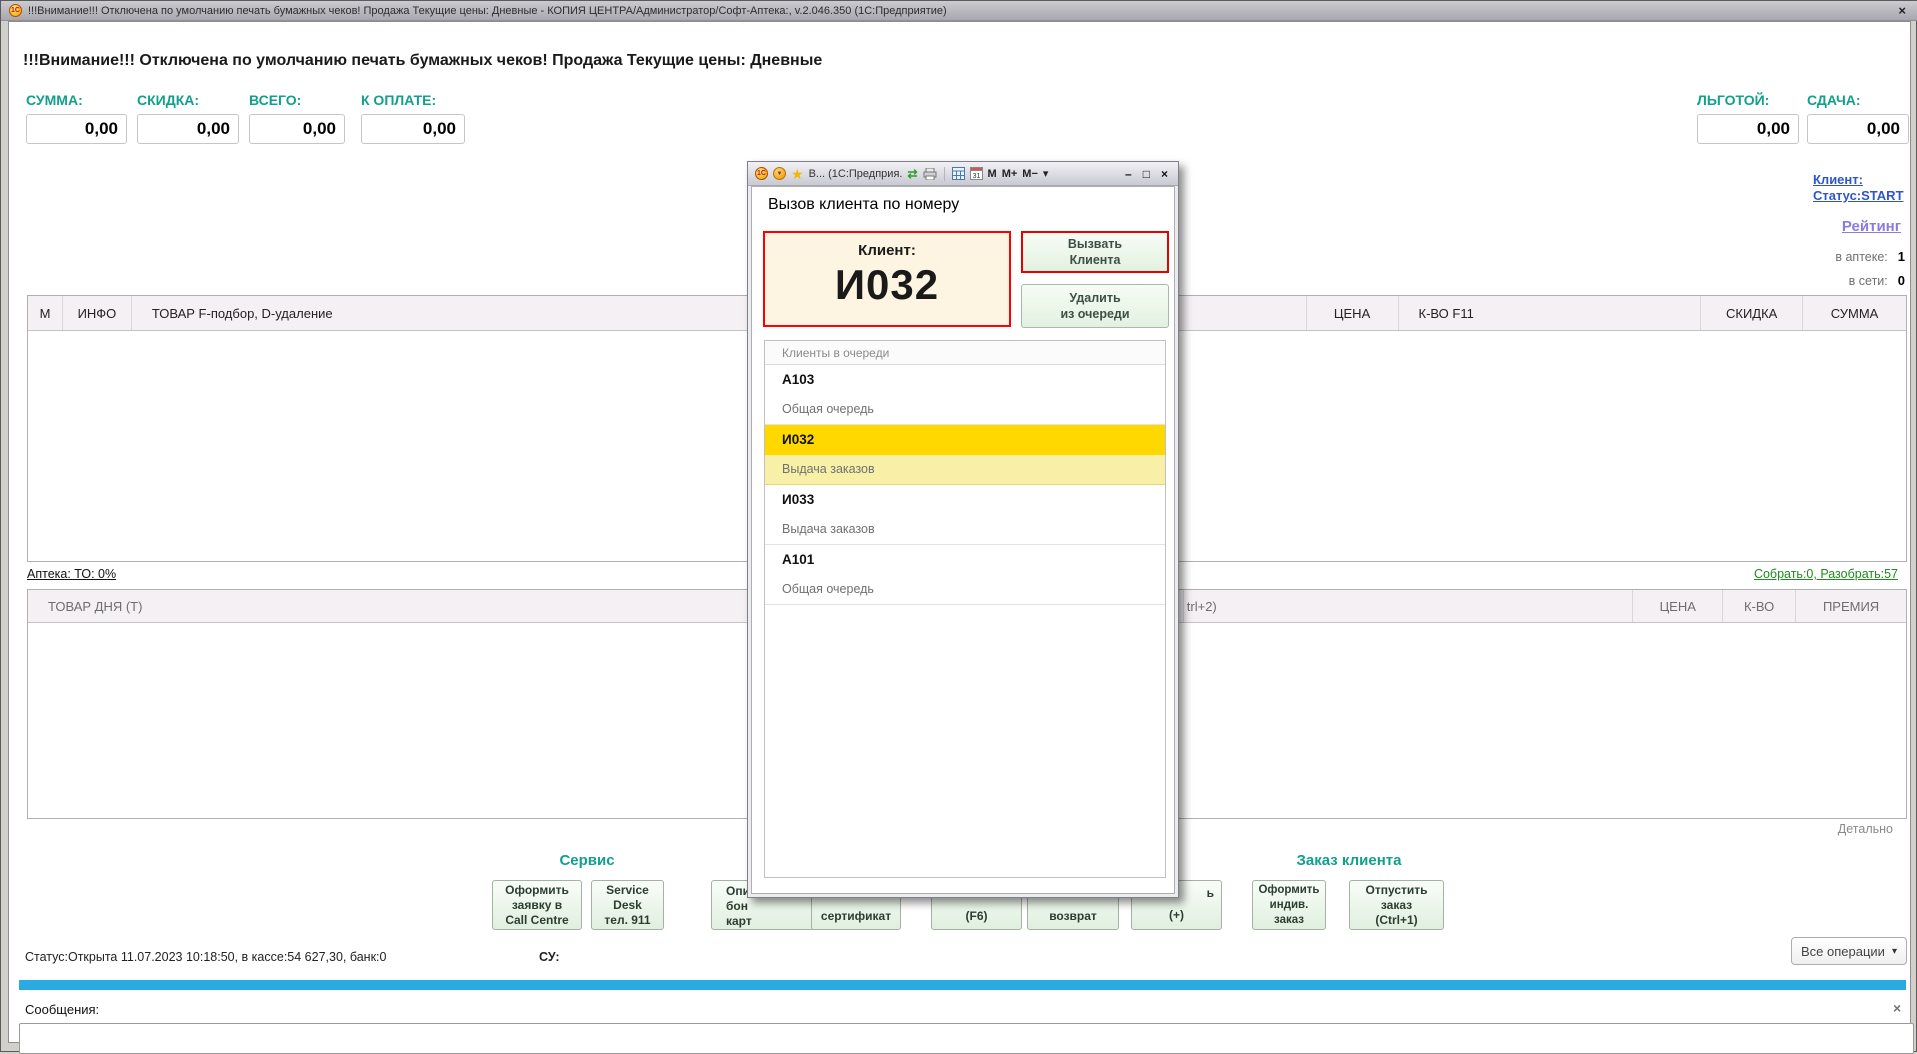 The height and width of the screenshot is (1054, 1917). What do you see at coordinates (537, 905) in the screenshot?
I see `call-centre-button: Оформить заявку в Call Centre` at bounding box center [537, 905].